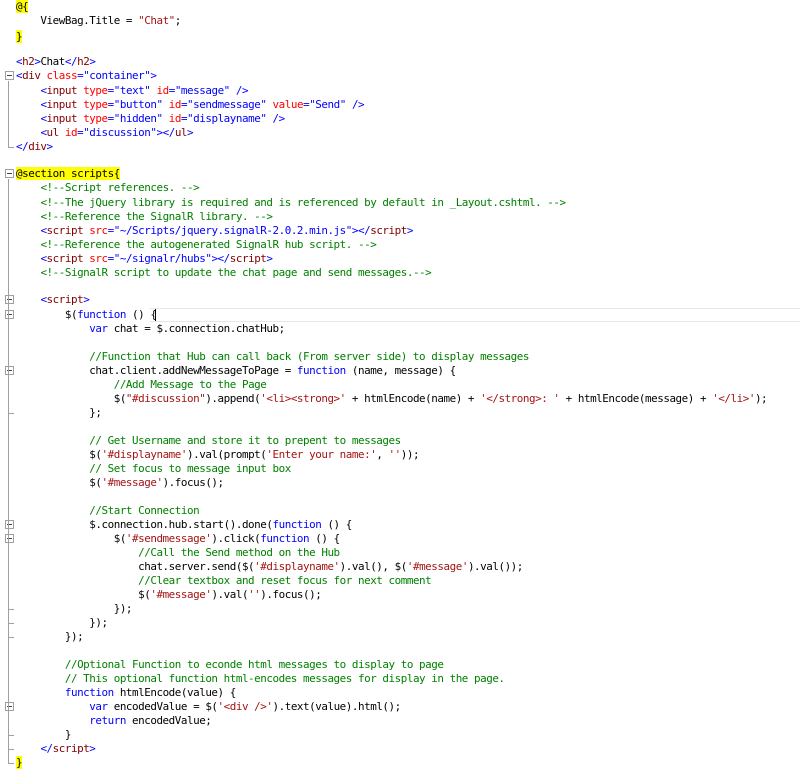 This screenshot has height=779, width=800. I want to click on code-token: ="Send" />, so click(334, 104).